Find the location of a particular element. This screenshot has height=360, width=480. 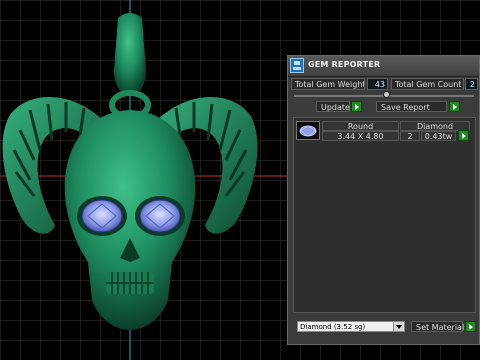

material-select: Diamond (3.52 sg) is located at coordinates (351, 326).